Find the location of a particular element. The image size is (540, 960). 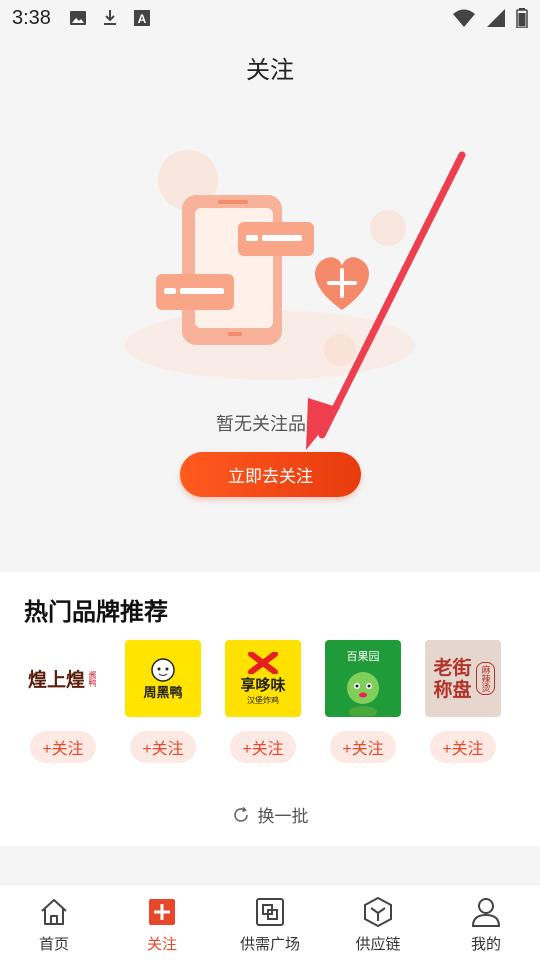

nav-label: 首页 is located at coordinates (53, 944).